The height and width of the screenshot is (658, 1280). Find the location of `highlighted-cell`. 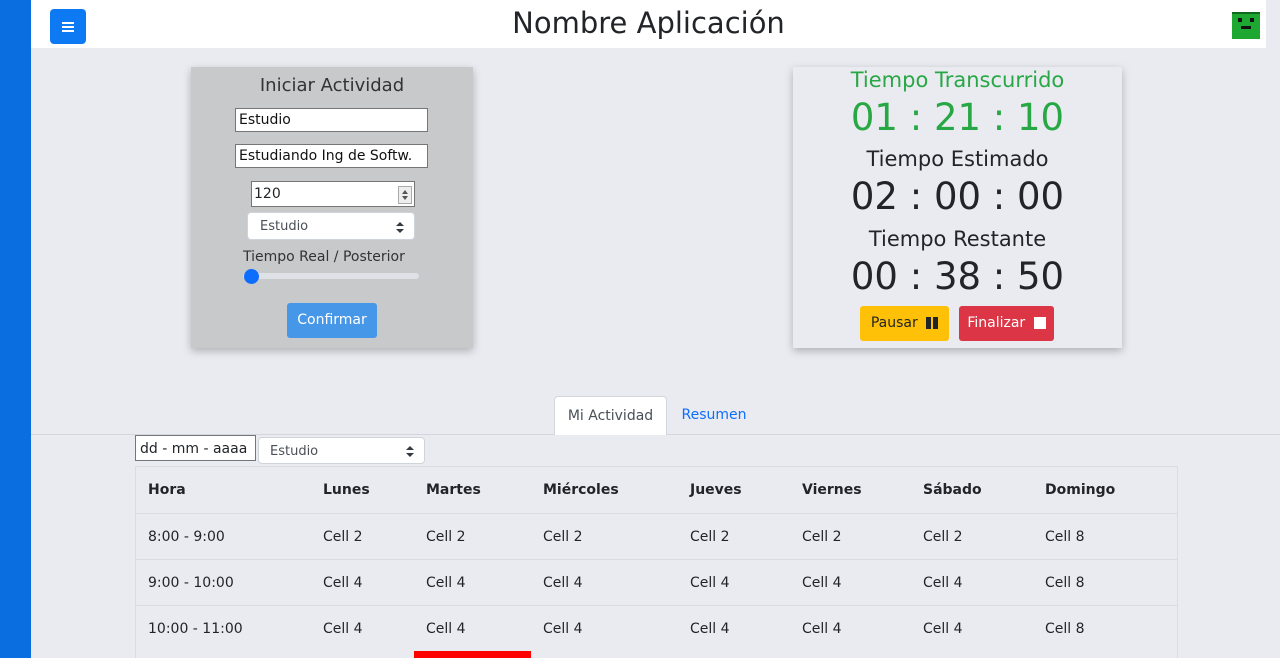

highlighted-cell is located at coordinates (472, 654).